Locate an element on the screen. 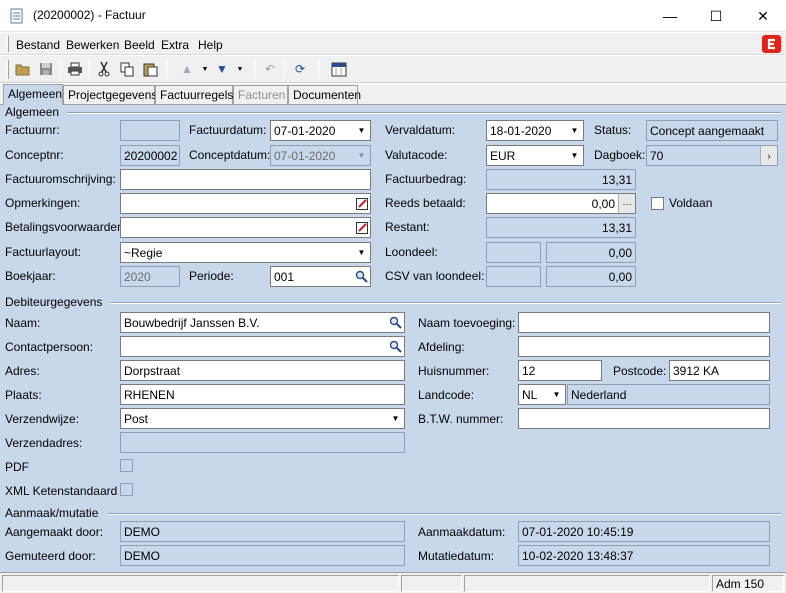 Image resolution: width=786 pixels, height=593 pixels. copy-icon is located at coordinates (127, 69).